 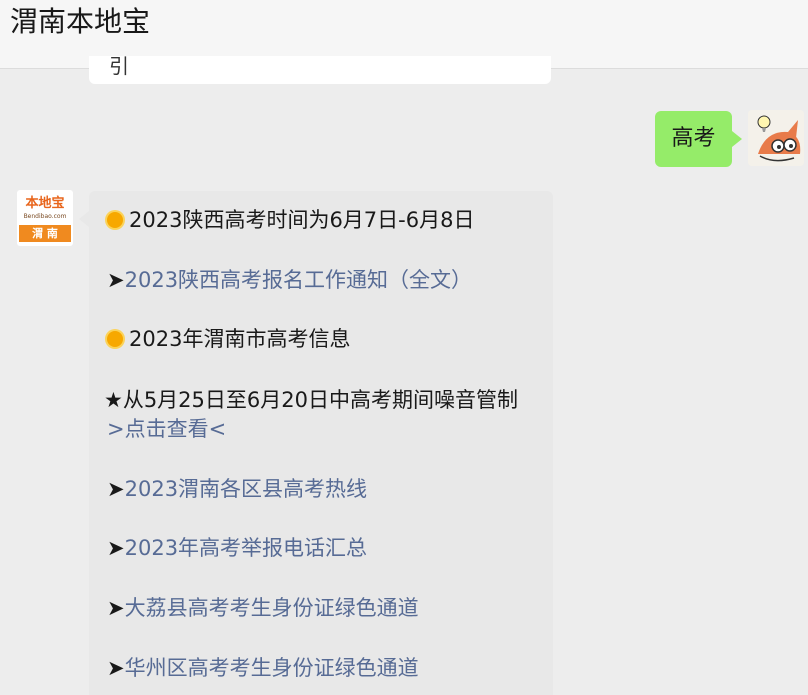 What do you see at coordinates (119, 66) in the screenshot?
I see `previous-message-fragment: 引` at bounding box center [119, 66].